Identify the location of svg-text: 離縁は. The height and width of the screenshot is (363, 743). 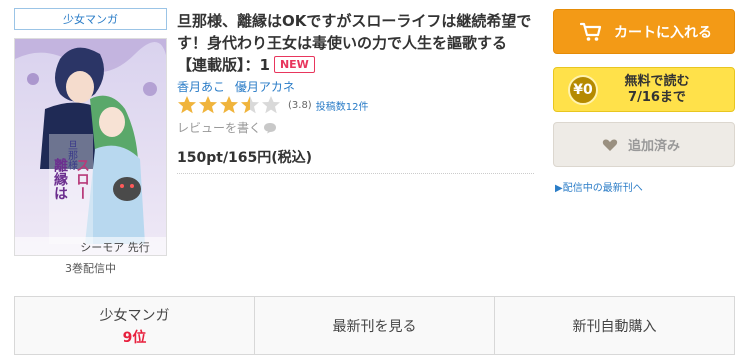
(60, 178).